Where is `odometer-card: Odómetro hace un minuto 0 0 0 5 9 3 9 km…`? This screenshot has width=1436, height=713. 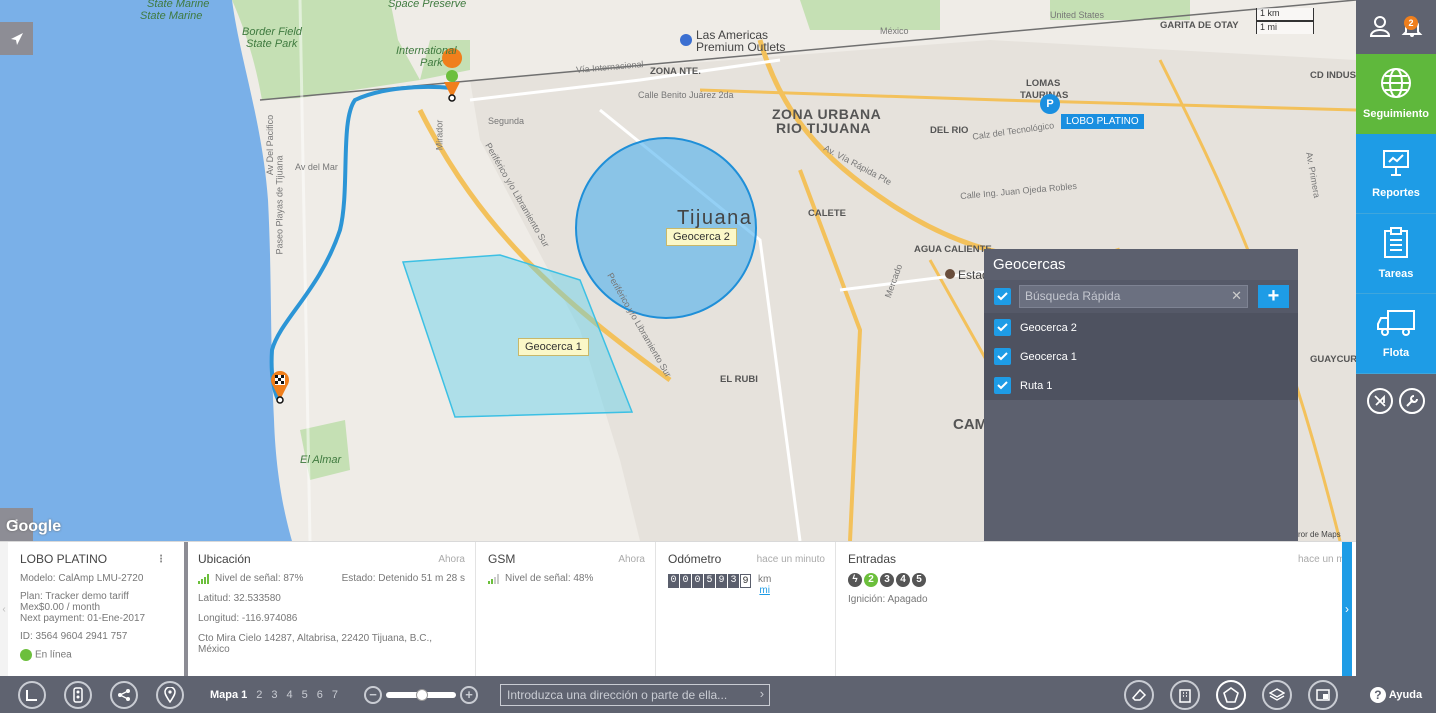 odometer-card: Odómetro hace un minuto 0 0 0 5 9 3 9 km… is located at coordinates (746, 609).